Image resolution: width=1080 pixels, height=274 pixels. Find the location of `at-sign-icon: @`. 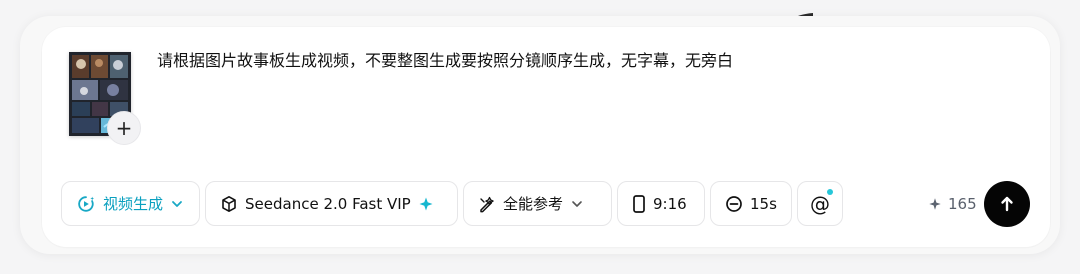

at-sign-icon: @ is located at coordinates (820, 203).